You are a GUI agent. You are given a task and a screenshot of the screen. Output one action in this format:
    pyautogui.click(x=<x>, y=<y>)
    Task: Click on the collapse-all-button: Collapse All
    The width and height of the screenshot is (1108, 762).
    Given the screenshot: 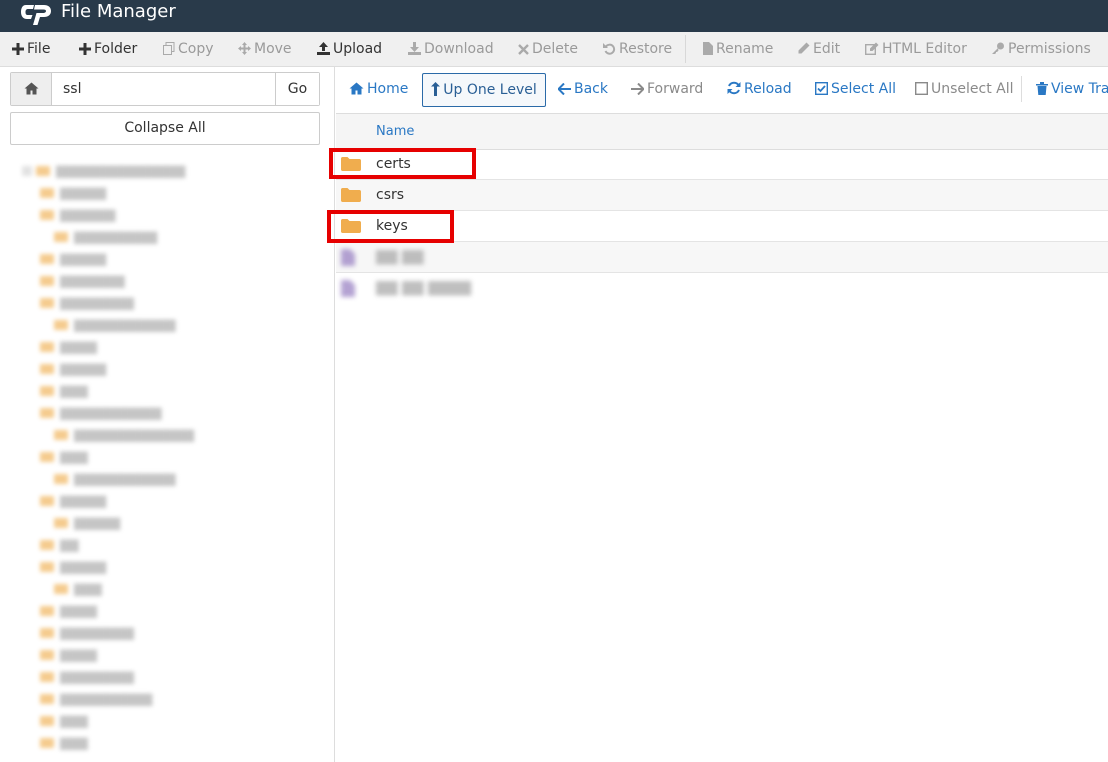 What is the action you would take?
    pyautogui.click(x=165, y=128)
    